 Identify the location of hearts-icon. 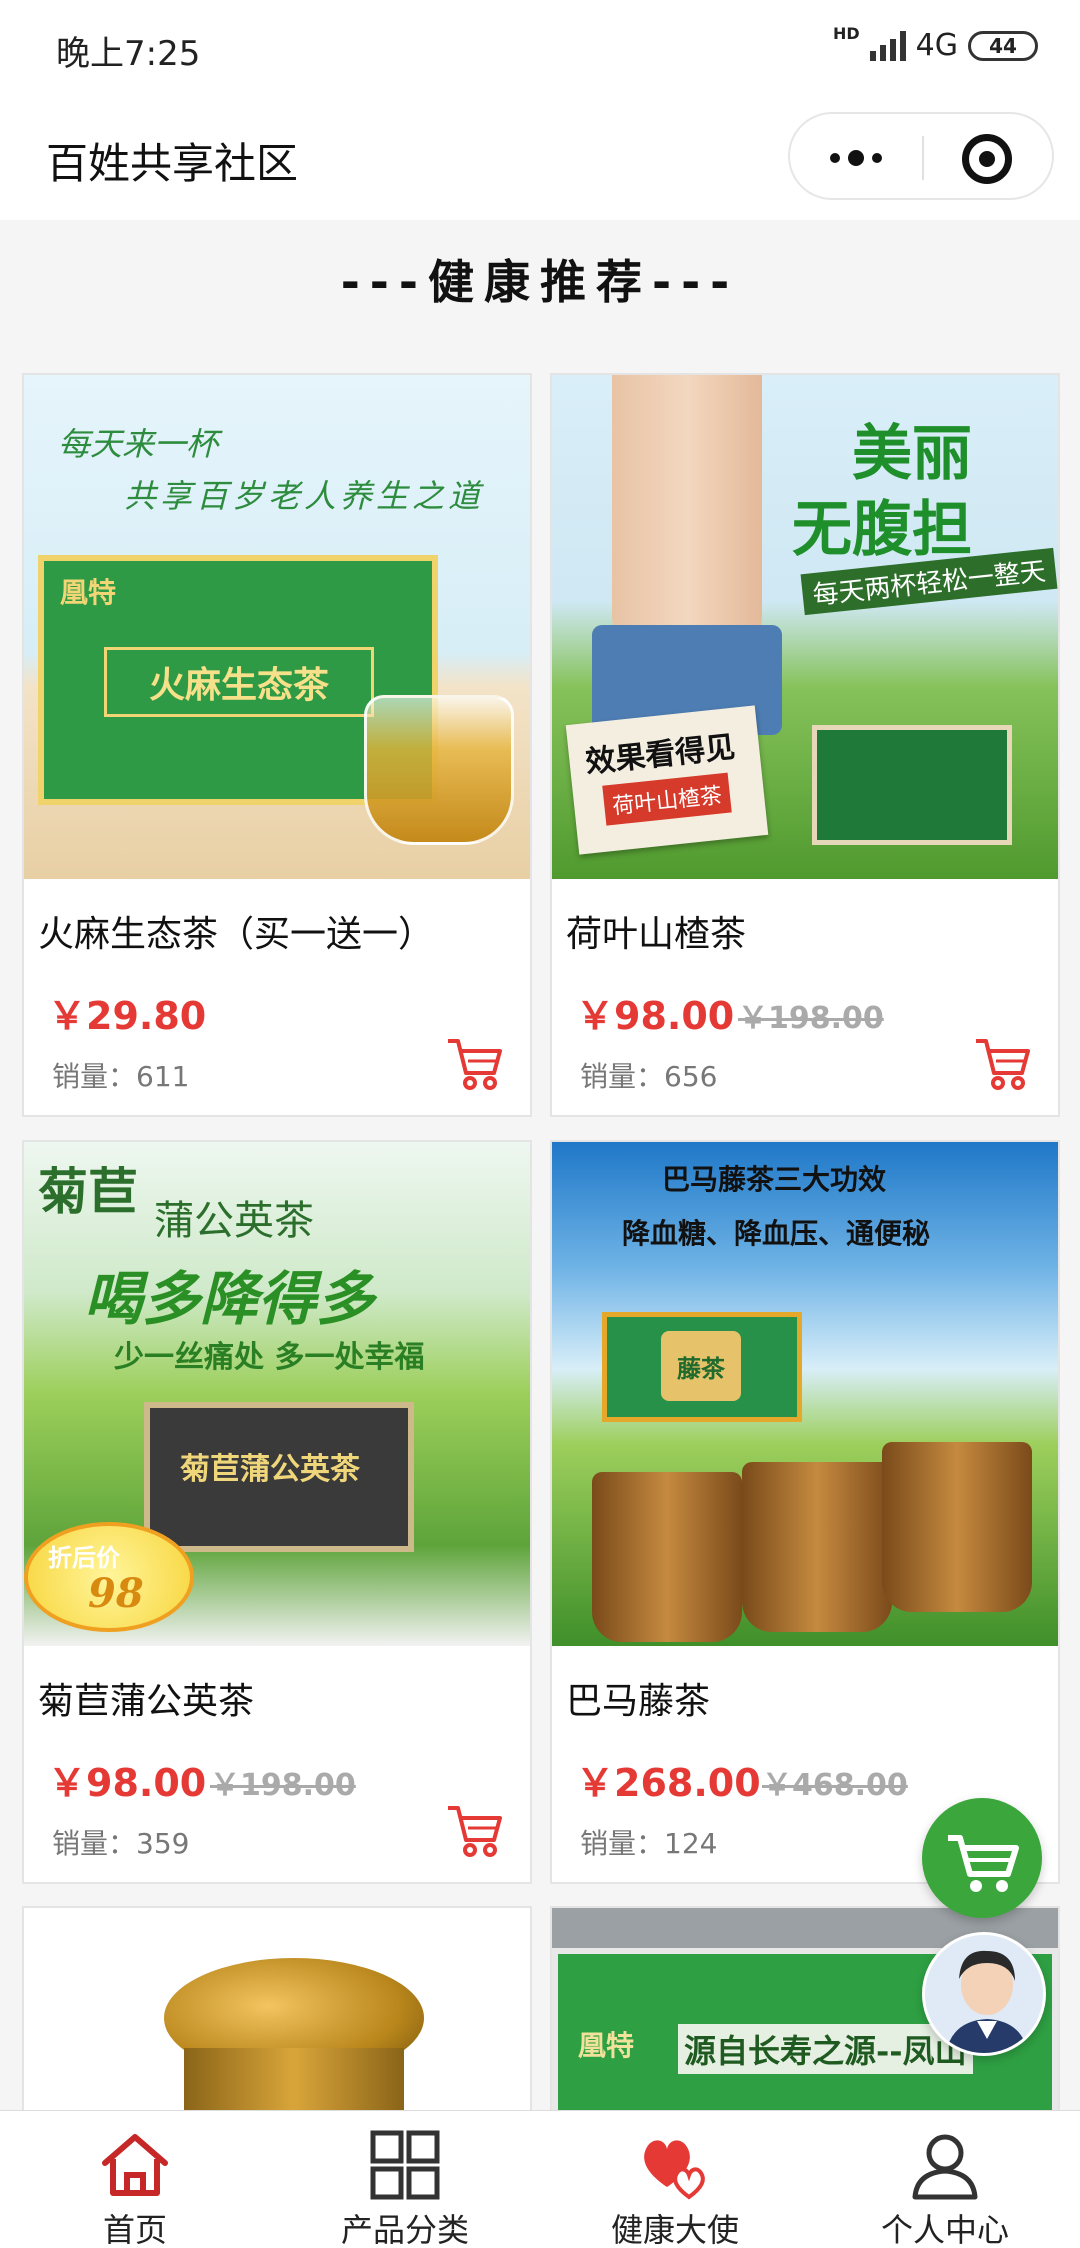
(674, 2170).